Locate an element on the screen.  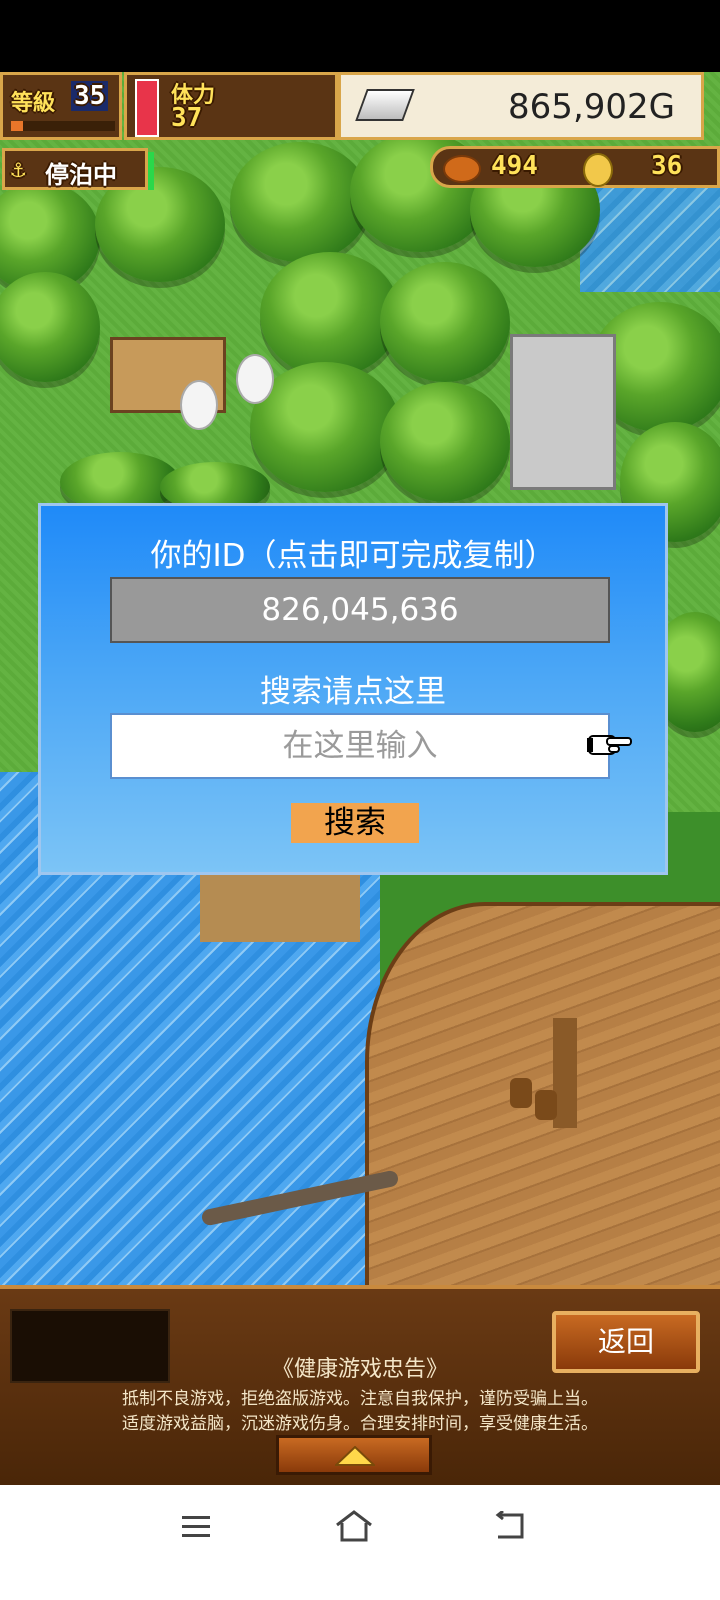
search-title: 搜索请点这里 is located at coordinates (353, 692).